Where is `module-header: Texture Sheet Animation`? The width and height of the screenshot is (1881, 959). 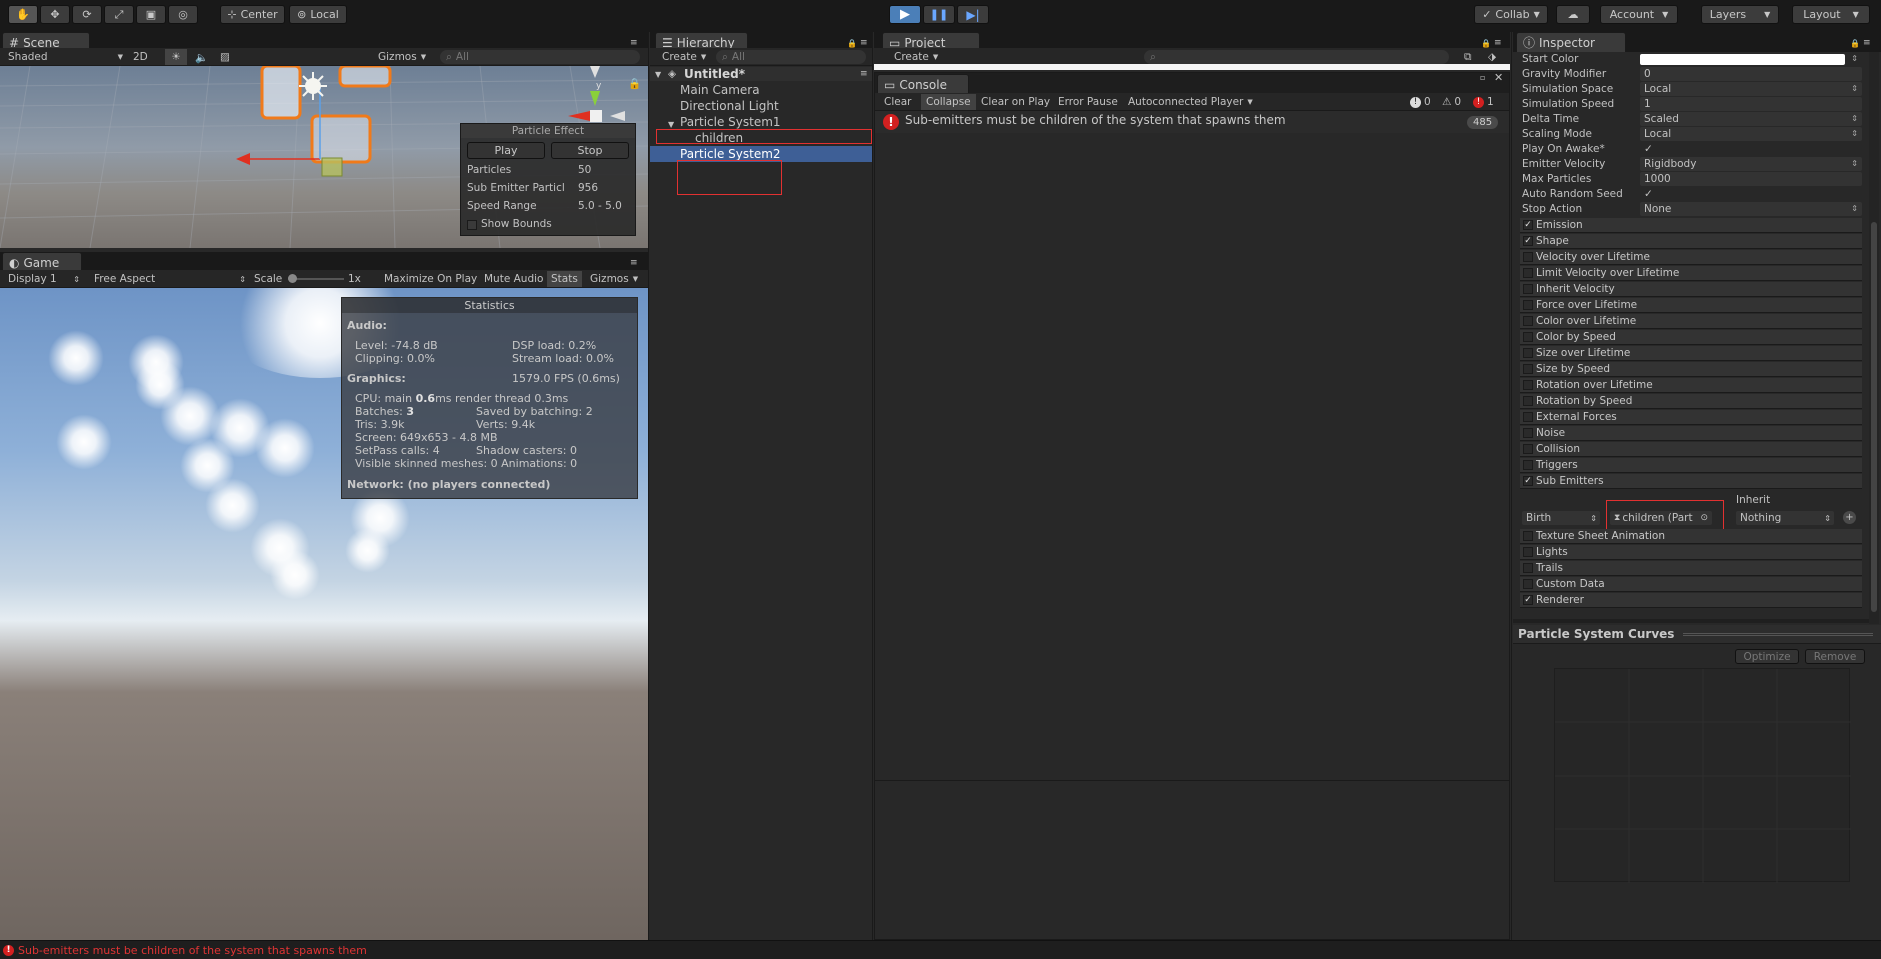
module-header: Texture Sheet Animation is located at coordinates (1691, 536).